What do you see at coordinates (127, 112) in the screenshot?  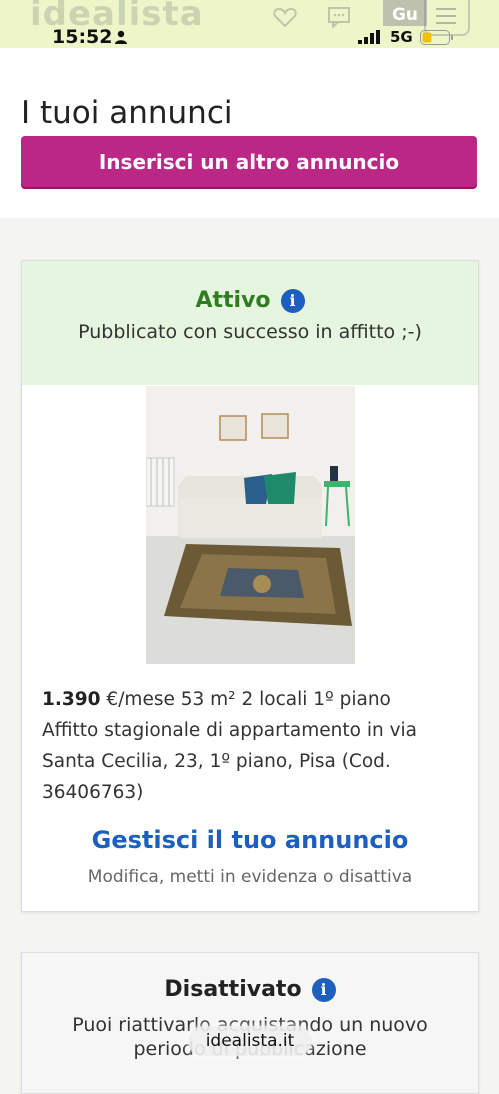 I see `page-title: I tuoi annunci` at bounding box center [127, 112].